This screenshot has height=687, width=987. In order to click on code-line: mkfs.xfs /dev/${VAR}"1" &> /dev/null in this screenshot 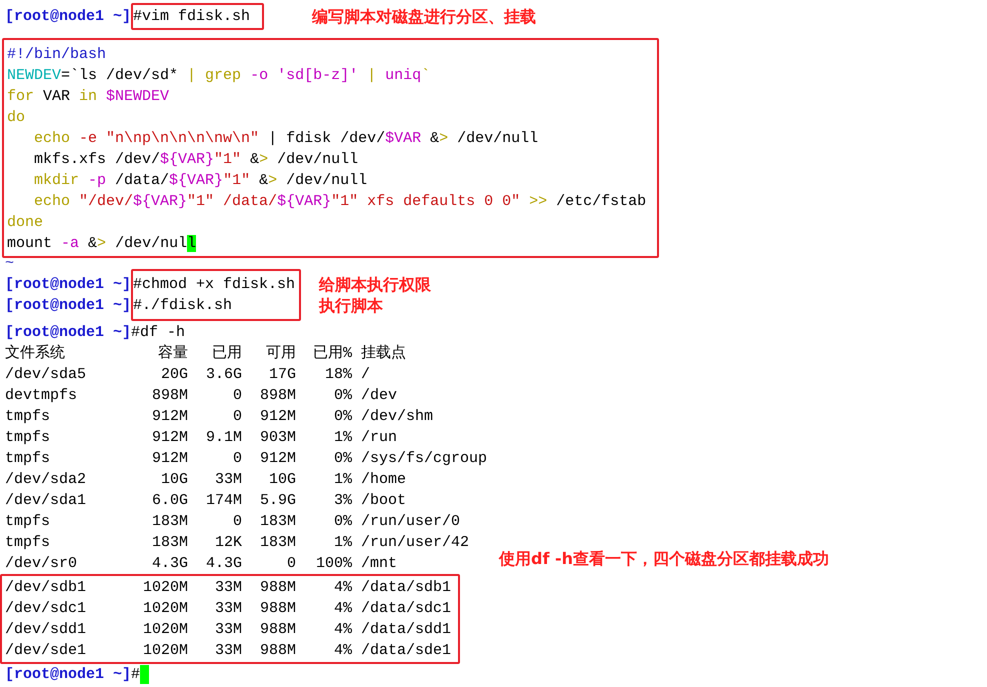, I will do `click(195, 160)`.